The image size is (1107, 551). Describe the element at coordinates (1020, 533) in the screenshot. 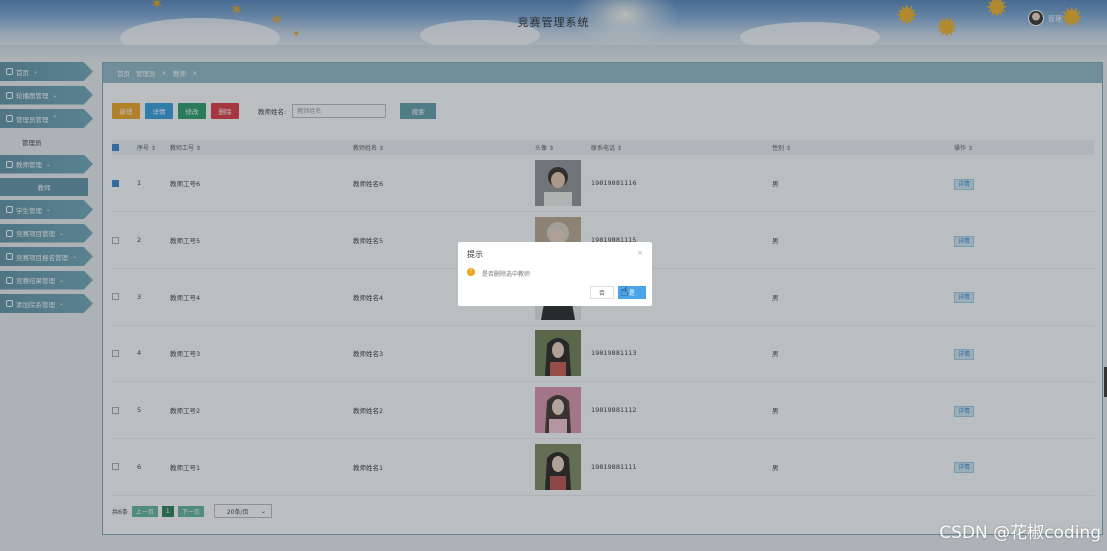

I see `watermark: CSDN @花椒coding` at that location.